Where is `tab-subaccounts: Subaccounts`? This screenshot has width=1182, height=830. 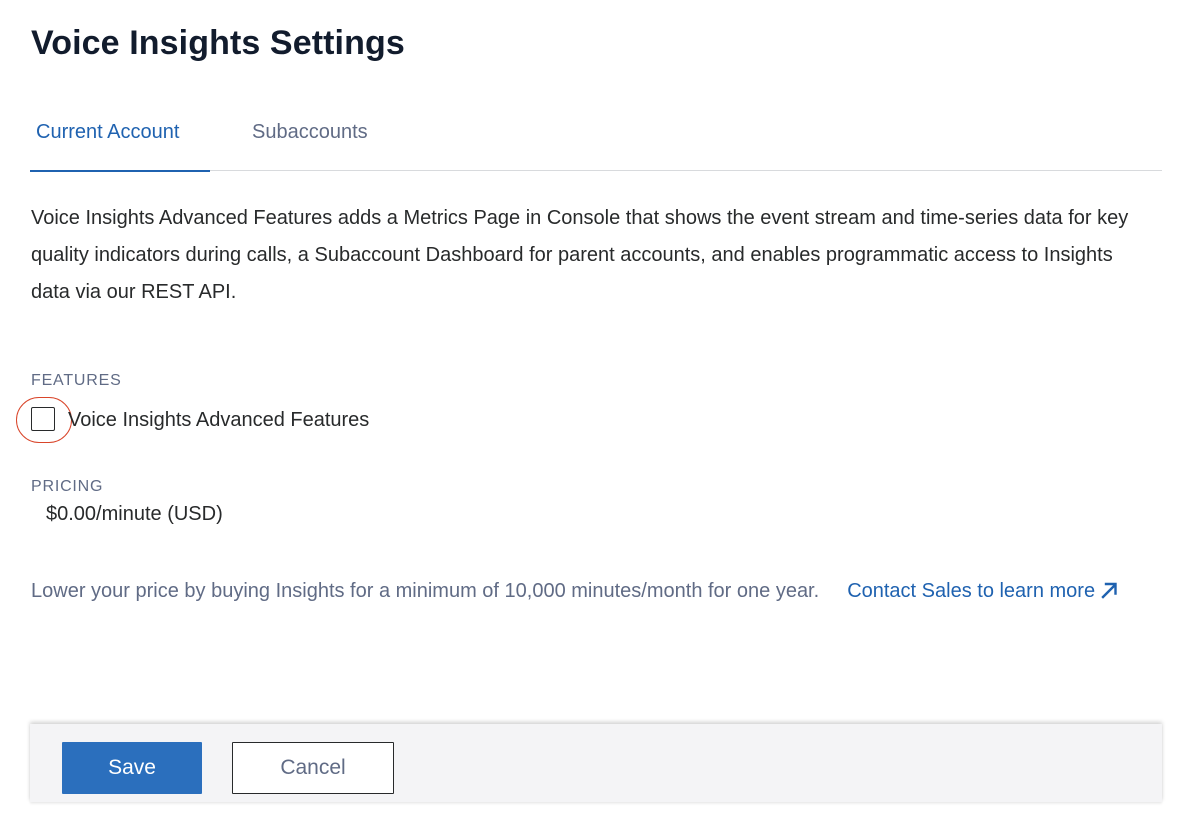 tab-subaccounts: Subaccounts is located at coordinates (310, 139).